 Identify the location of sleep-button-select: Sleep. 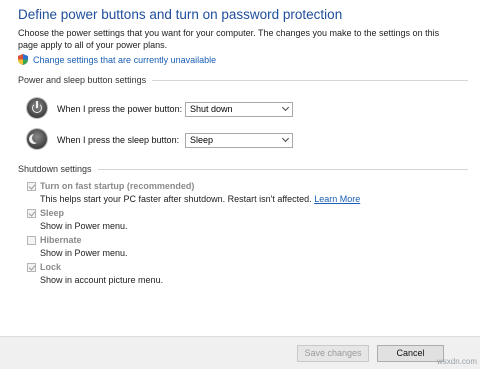
(239, 140).